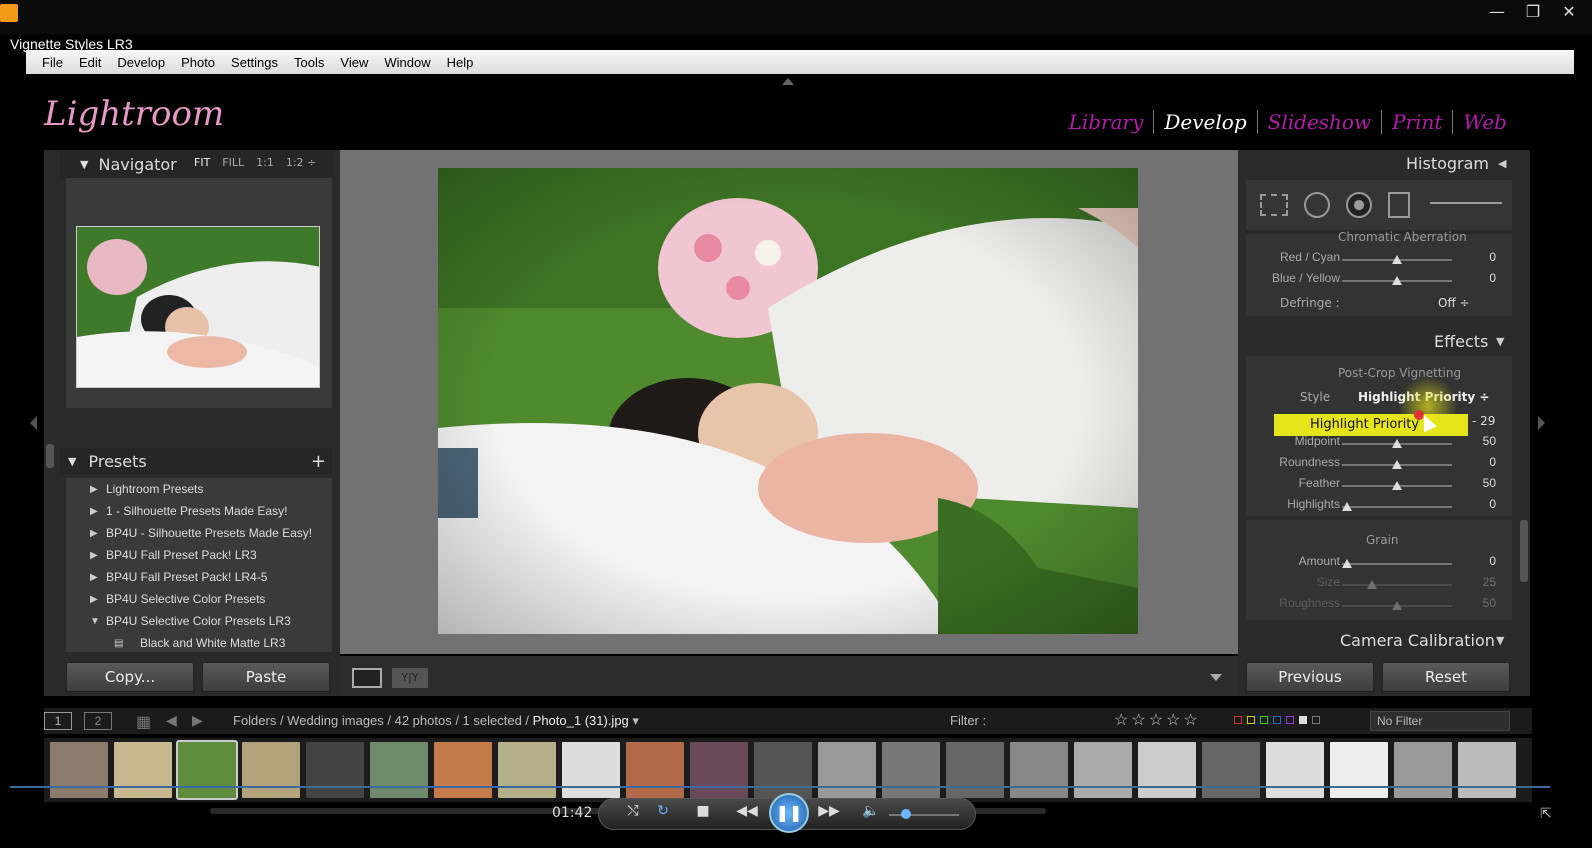 Image resolution: width=1592 pixels, height=848 pixels. Describe the element at coordinates (1466, 203) in the screenshot. I see `adjustment-brush-icon` at that location.